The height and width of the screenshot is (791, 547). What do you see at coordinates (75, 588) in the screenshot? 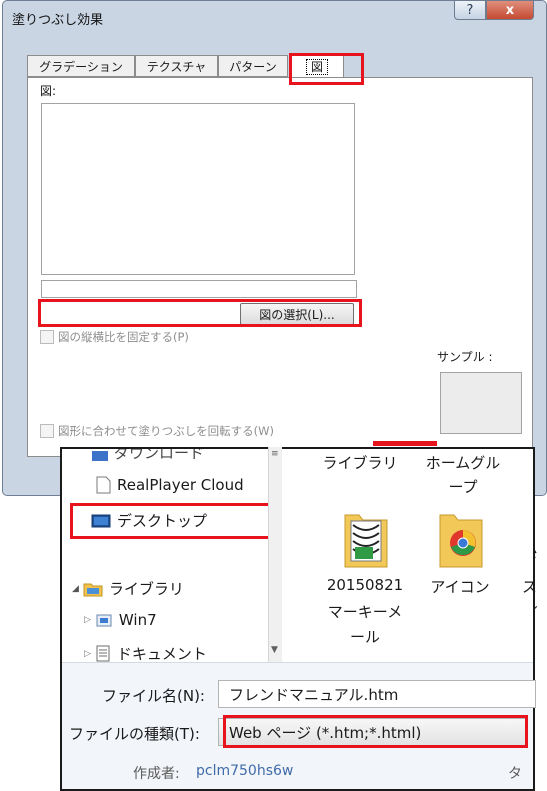
I see `collapse-arrow-icon: ◢` at bounding box center [75, 588].